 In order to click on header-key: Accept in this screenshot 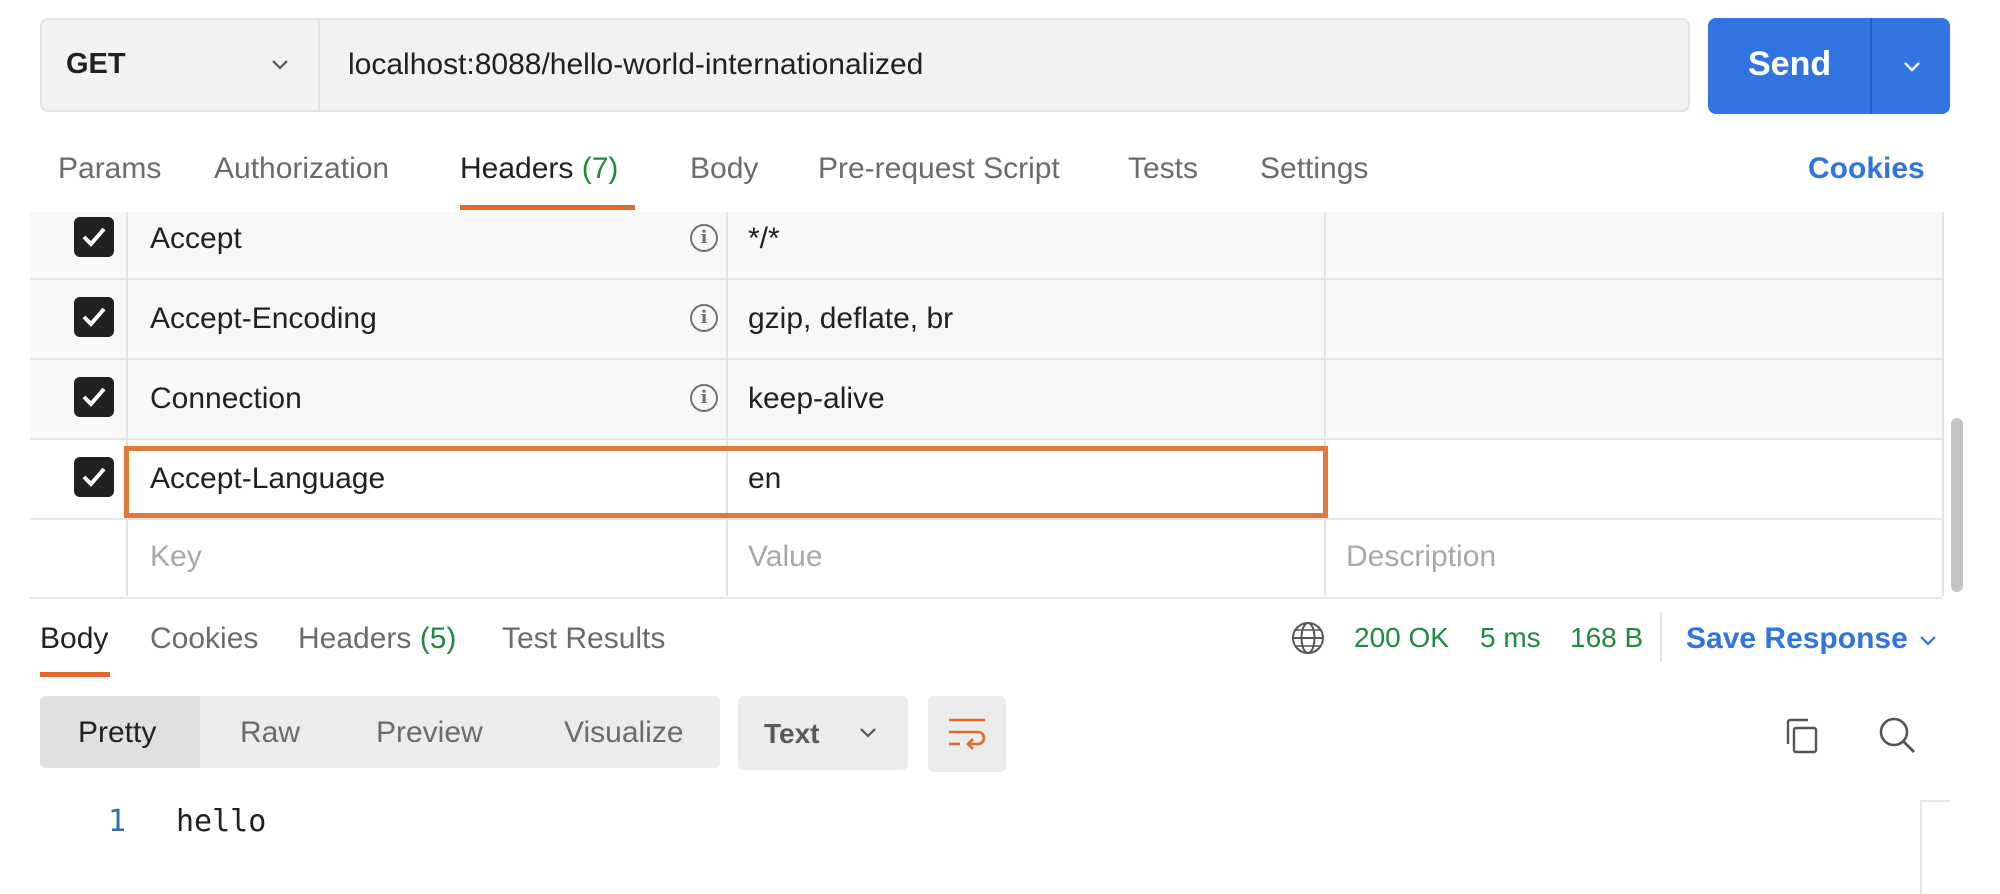, I will do `click(196, 239)`.